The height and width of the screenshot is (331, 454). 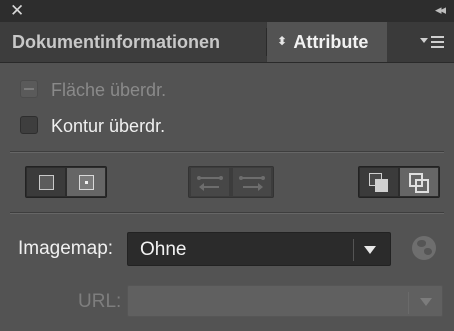 I want to click on tab-document-info: Dokumentinformationen, so click(x=133, y=42).